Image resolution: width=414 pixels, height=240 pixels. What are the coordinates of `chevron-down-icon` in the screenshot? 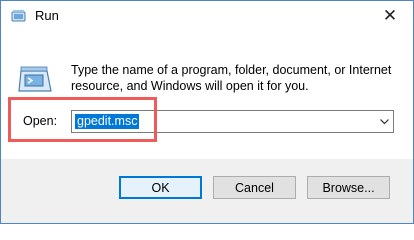 It's located at (384, 121).